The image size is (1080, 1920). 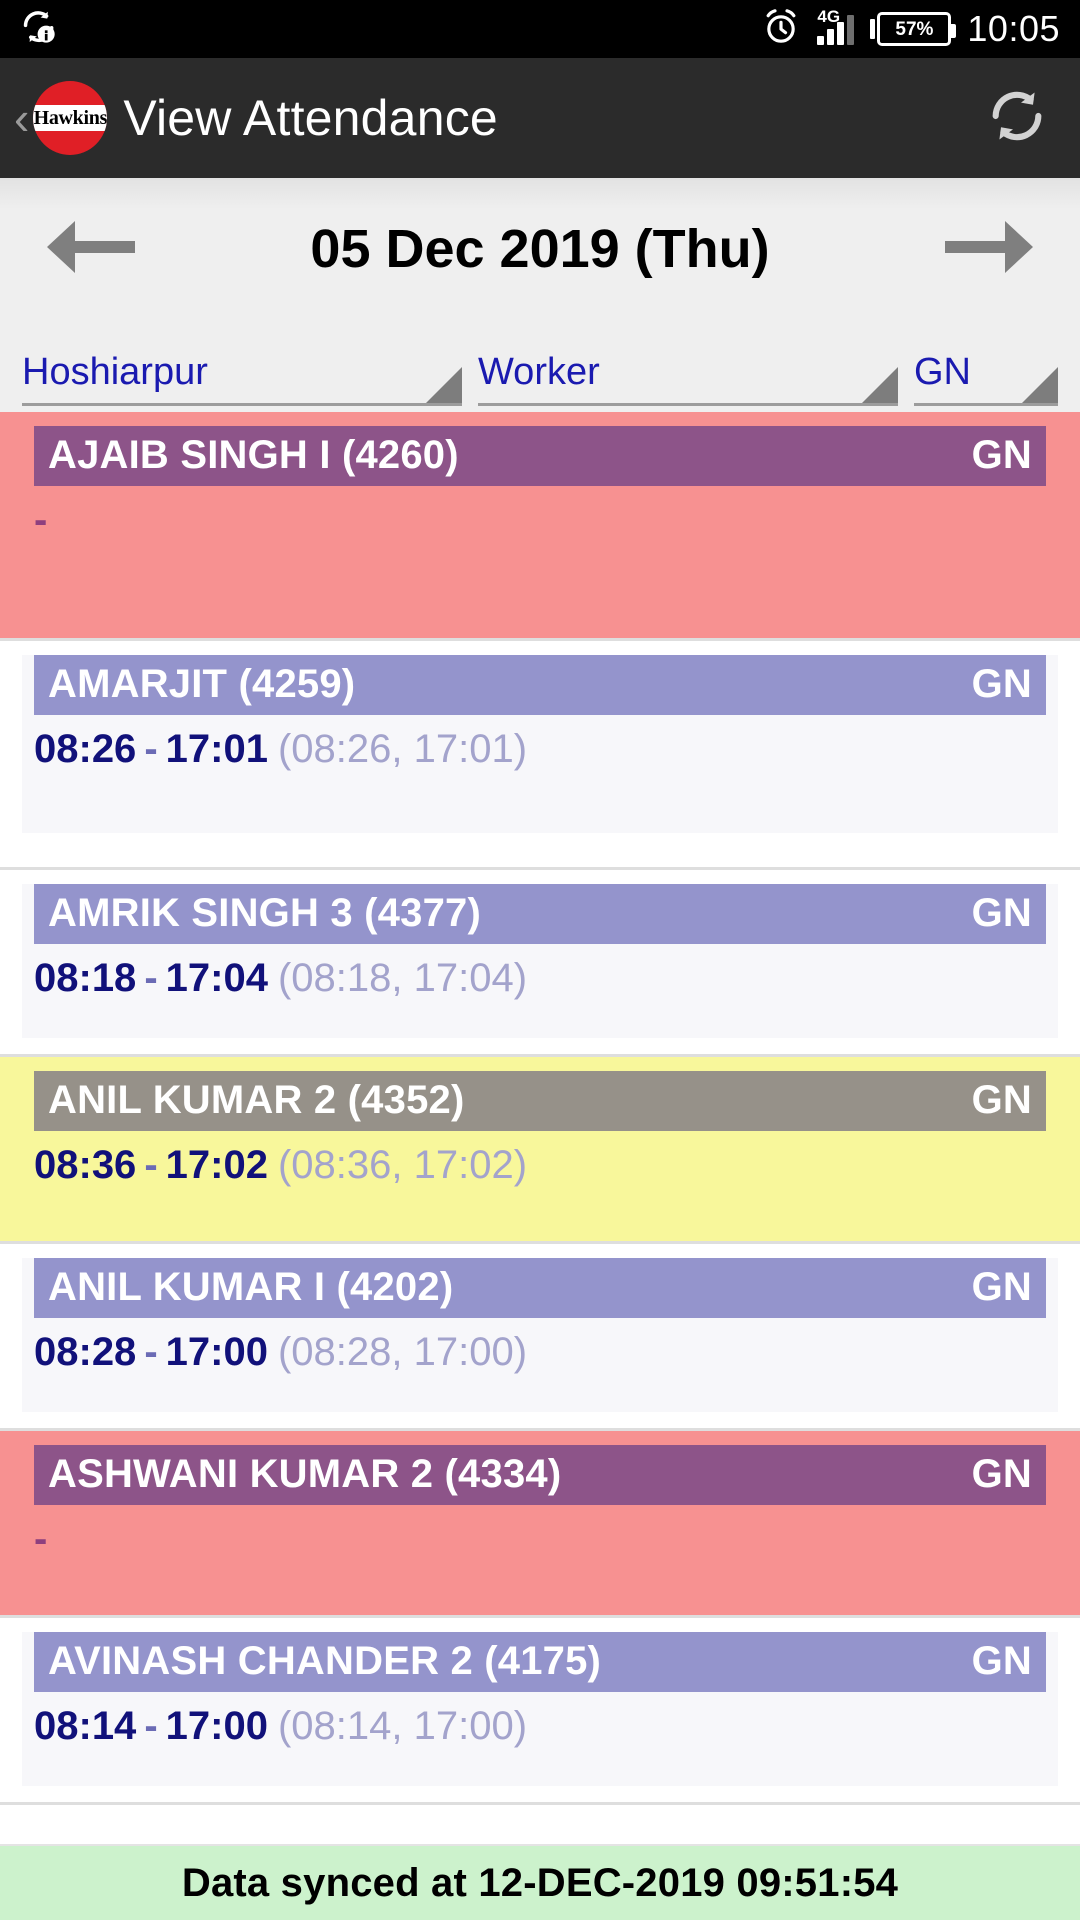 I want to click on in-time-label: 08:26, so click(x=85, y=749).